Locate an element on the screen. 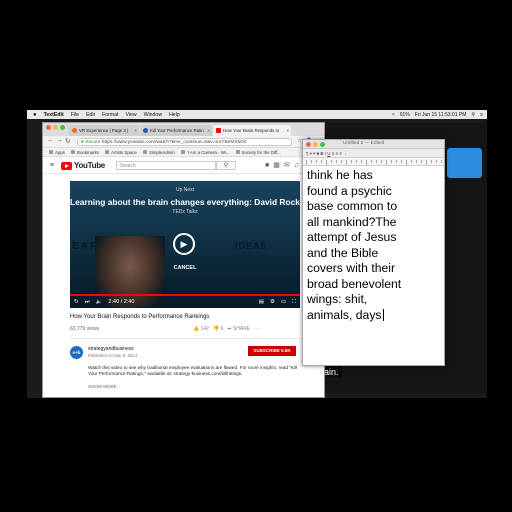 The image size is (512, 512). wifi-icon: ≈ is located at coordinates (393, 115).